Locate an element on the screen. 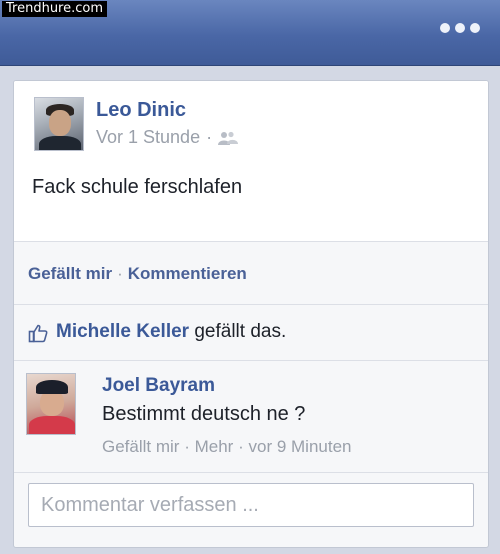  comment-like-button: Gefällt mir is located at coordinates (140, 446).